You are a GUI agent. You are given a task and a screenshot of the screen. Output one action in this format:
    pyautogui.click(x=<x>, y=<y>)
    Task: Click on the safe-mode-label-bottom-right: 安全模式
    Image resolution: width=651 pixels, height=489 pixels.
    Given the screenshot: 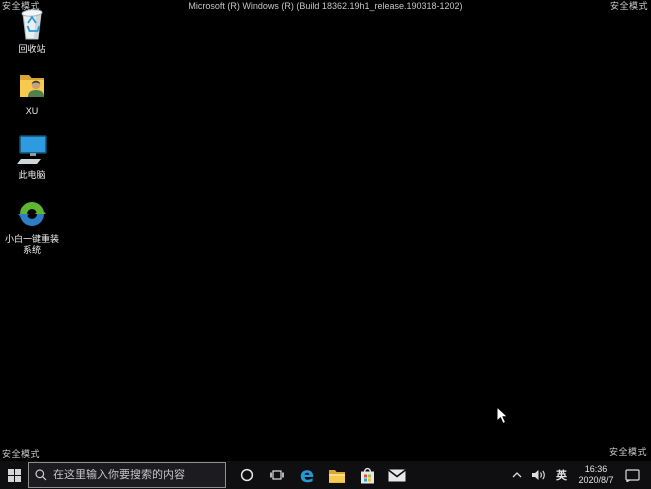 What is the action you would take?
    pyautogui.click(x=627, y=452)
    